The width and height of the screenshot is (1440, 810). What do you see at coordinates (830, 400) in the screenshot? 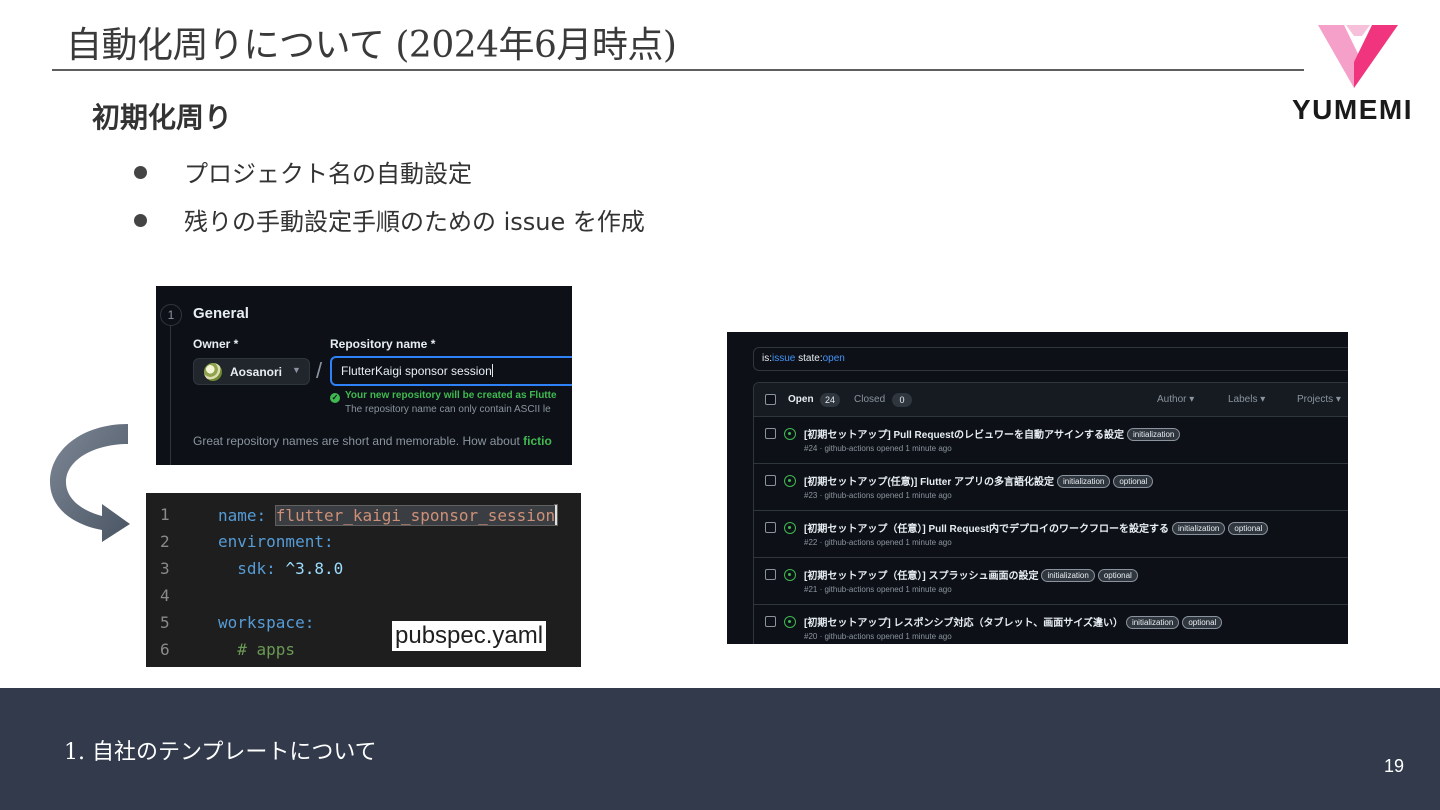
I see `open-count-badge: 24` at bounding box center [830, 400].